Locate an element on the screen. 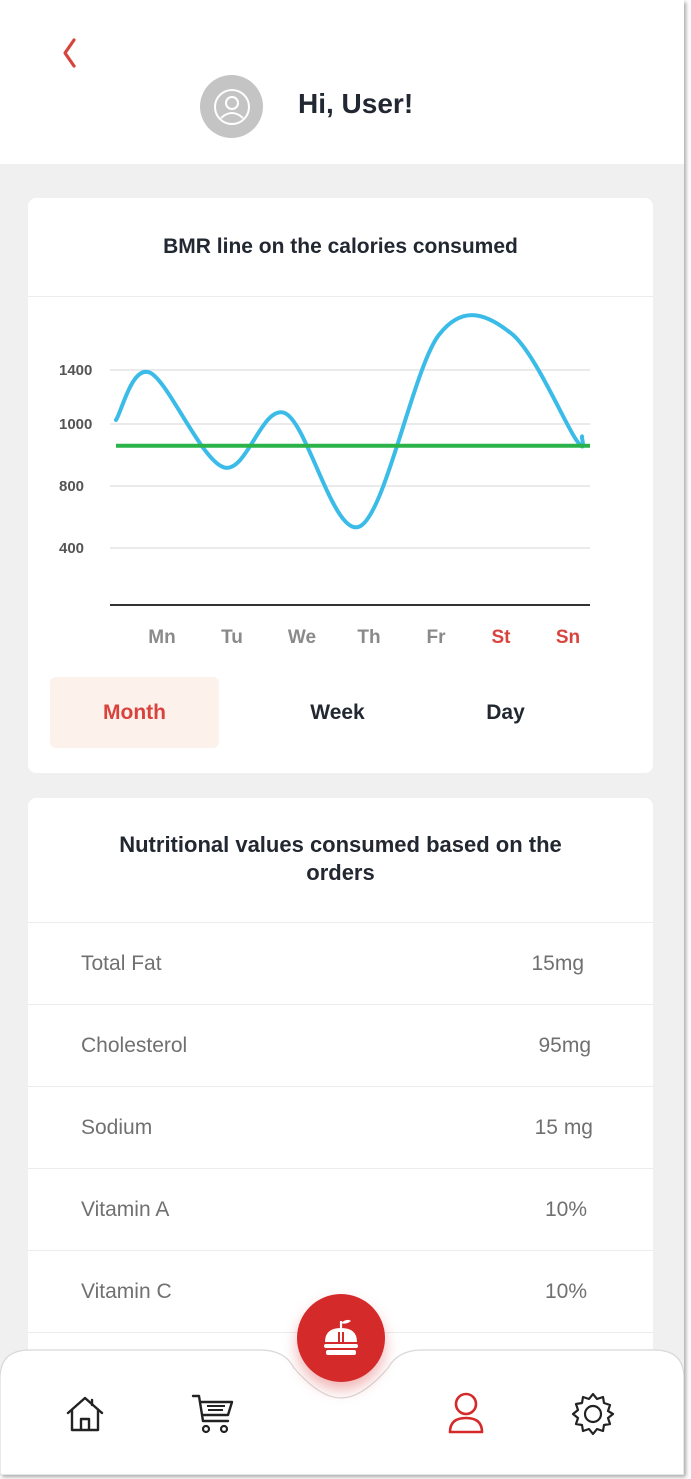 This screenshot has width=691, height=1479. avatar is located at coordinates (231, 106).